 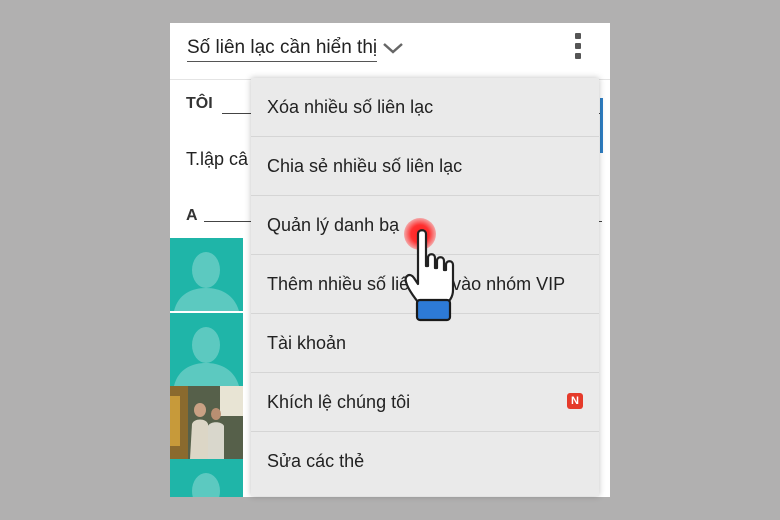 I want to click on top-bar: Số liên lạc cần hiển thị, so click(x=390, y=51).